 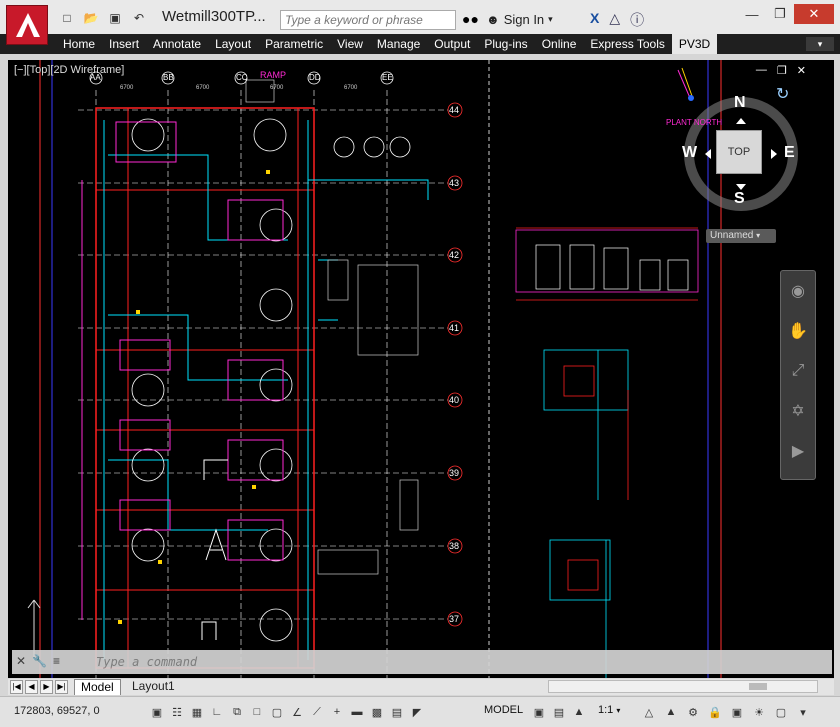 What do you see at coordinates (69, 70) in the screenshot?
I see `viewport-label: [−][Top][2D Wireframe]` at bounding box center [69, 70].